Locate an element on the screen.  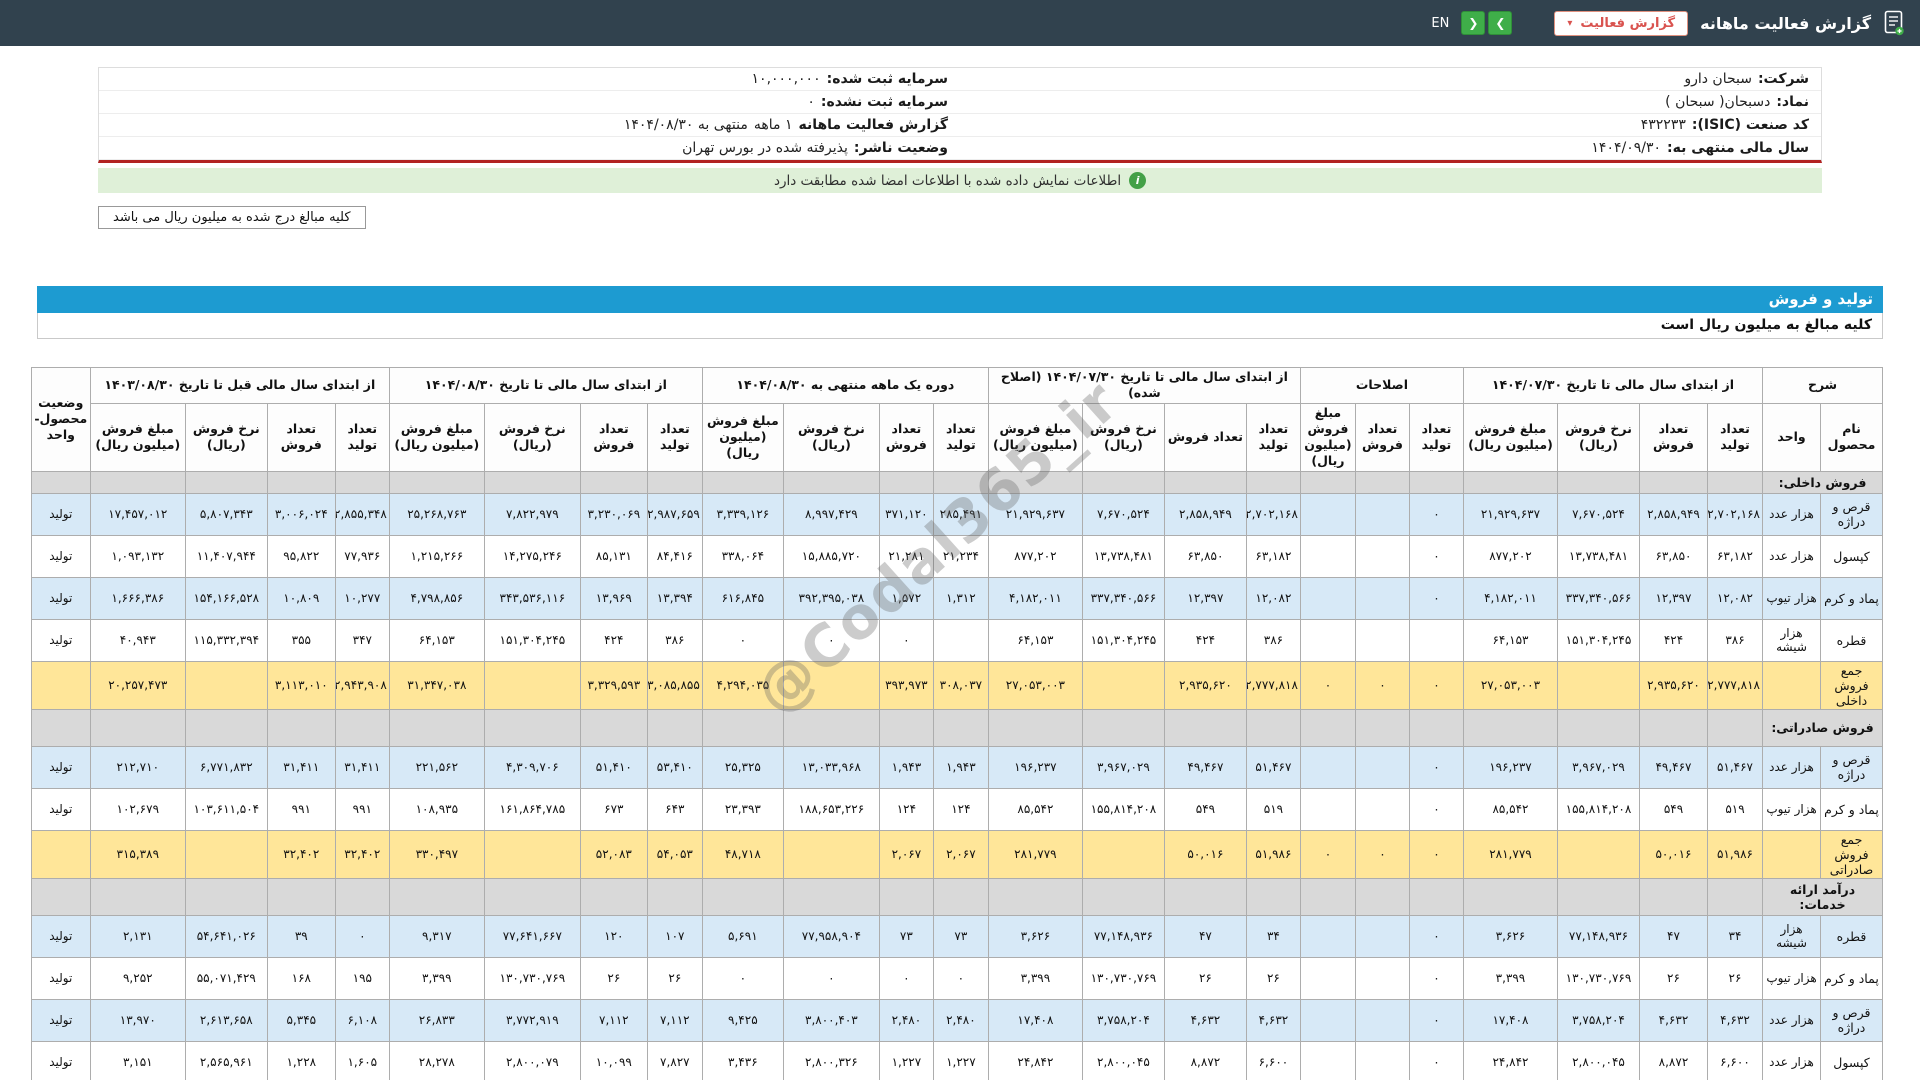
value-cell: ۲,۹۴۳,۹۰۸ is located at coordinates (362, 685).